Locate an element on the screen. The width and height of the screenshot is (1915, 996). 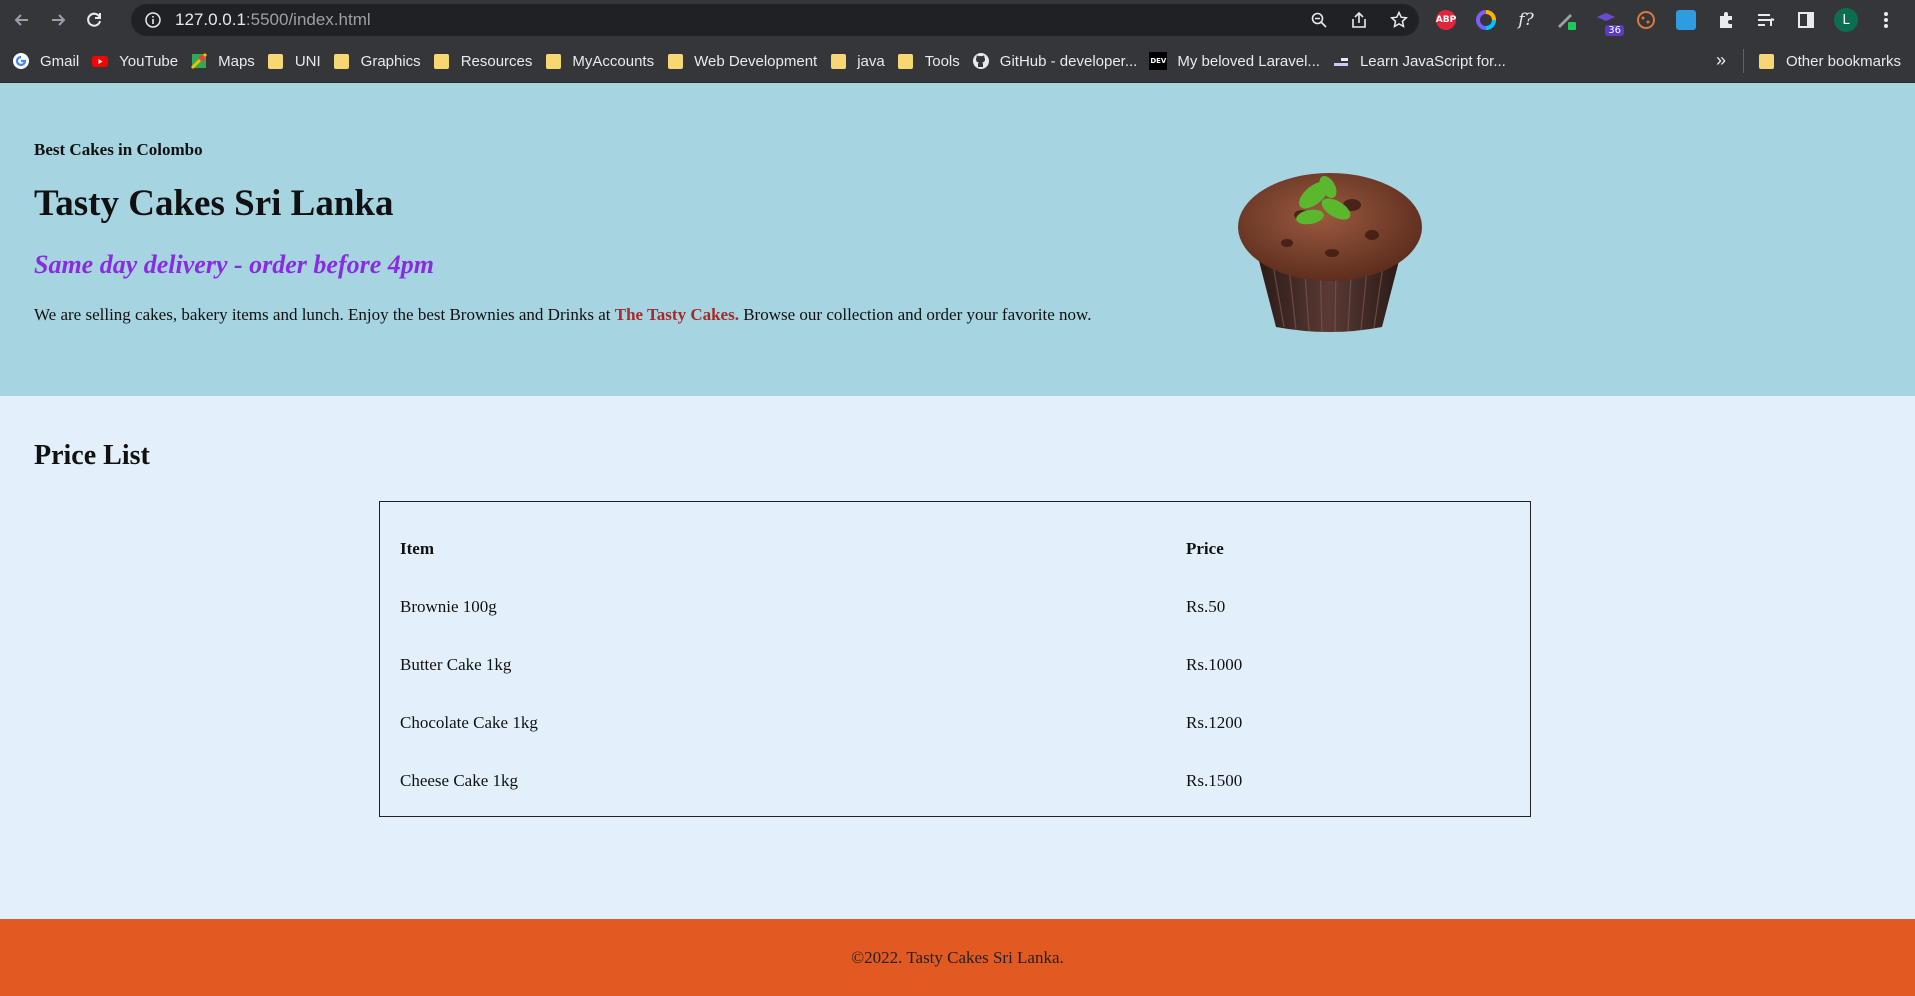
bookmark-youtube: YouTube is located at coordinates (134, 61).